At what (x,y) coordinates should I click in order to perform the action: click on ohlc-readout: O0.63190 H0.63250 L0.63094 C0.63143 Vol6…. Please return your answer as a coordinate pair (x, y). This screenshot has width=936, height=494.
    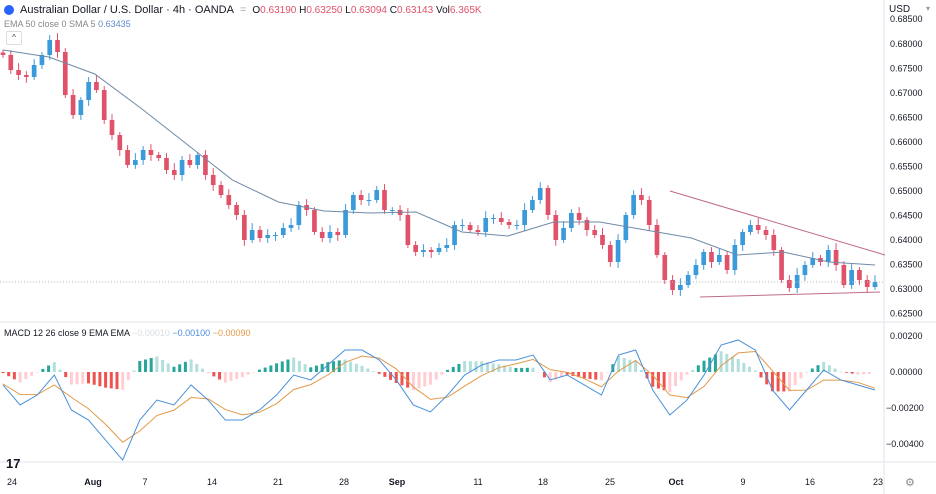
    Looking at the image, I should click on (367, 10).